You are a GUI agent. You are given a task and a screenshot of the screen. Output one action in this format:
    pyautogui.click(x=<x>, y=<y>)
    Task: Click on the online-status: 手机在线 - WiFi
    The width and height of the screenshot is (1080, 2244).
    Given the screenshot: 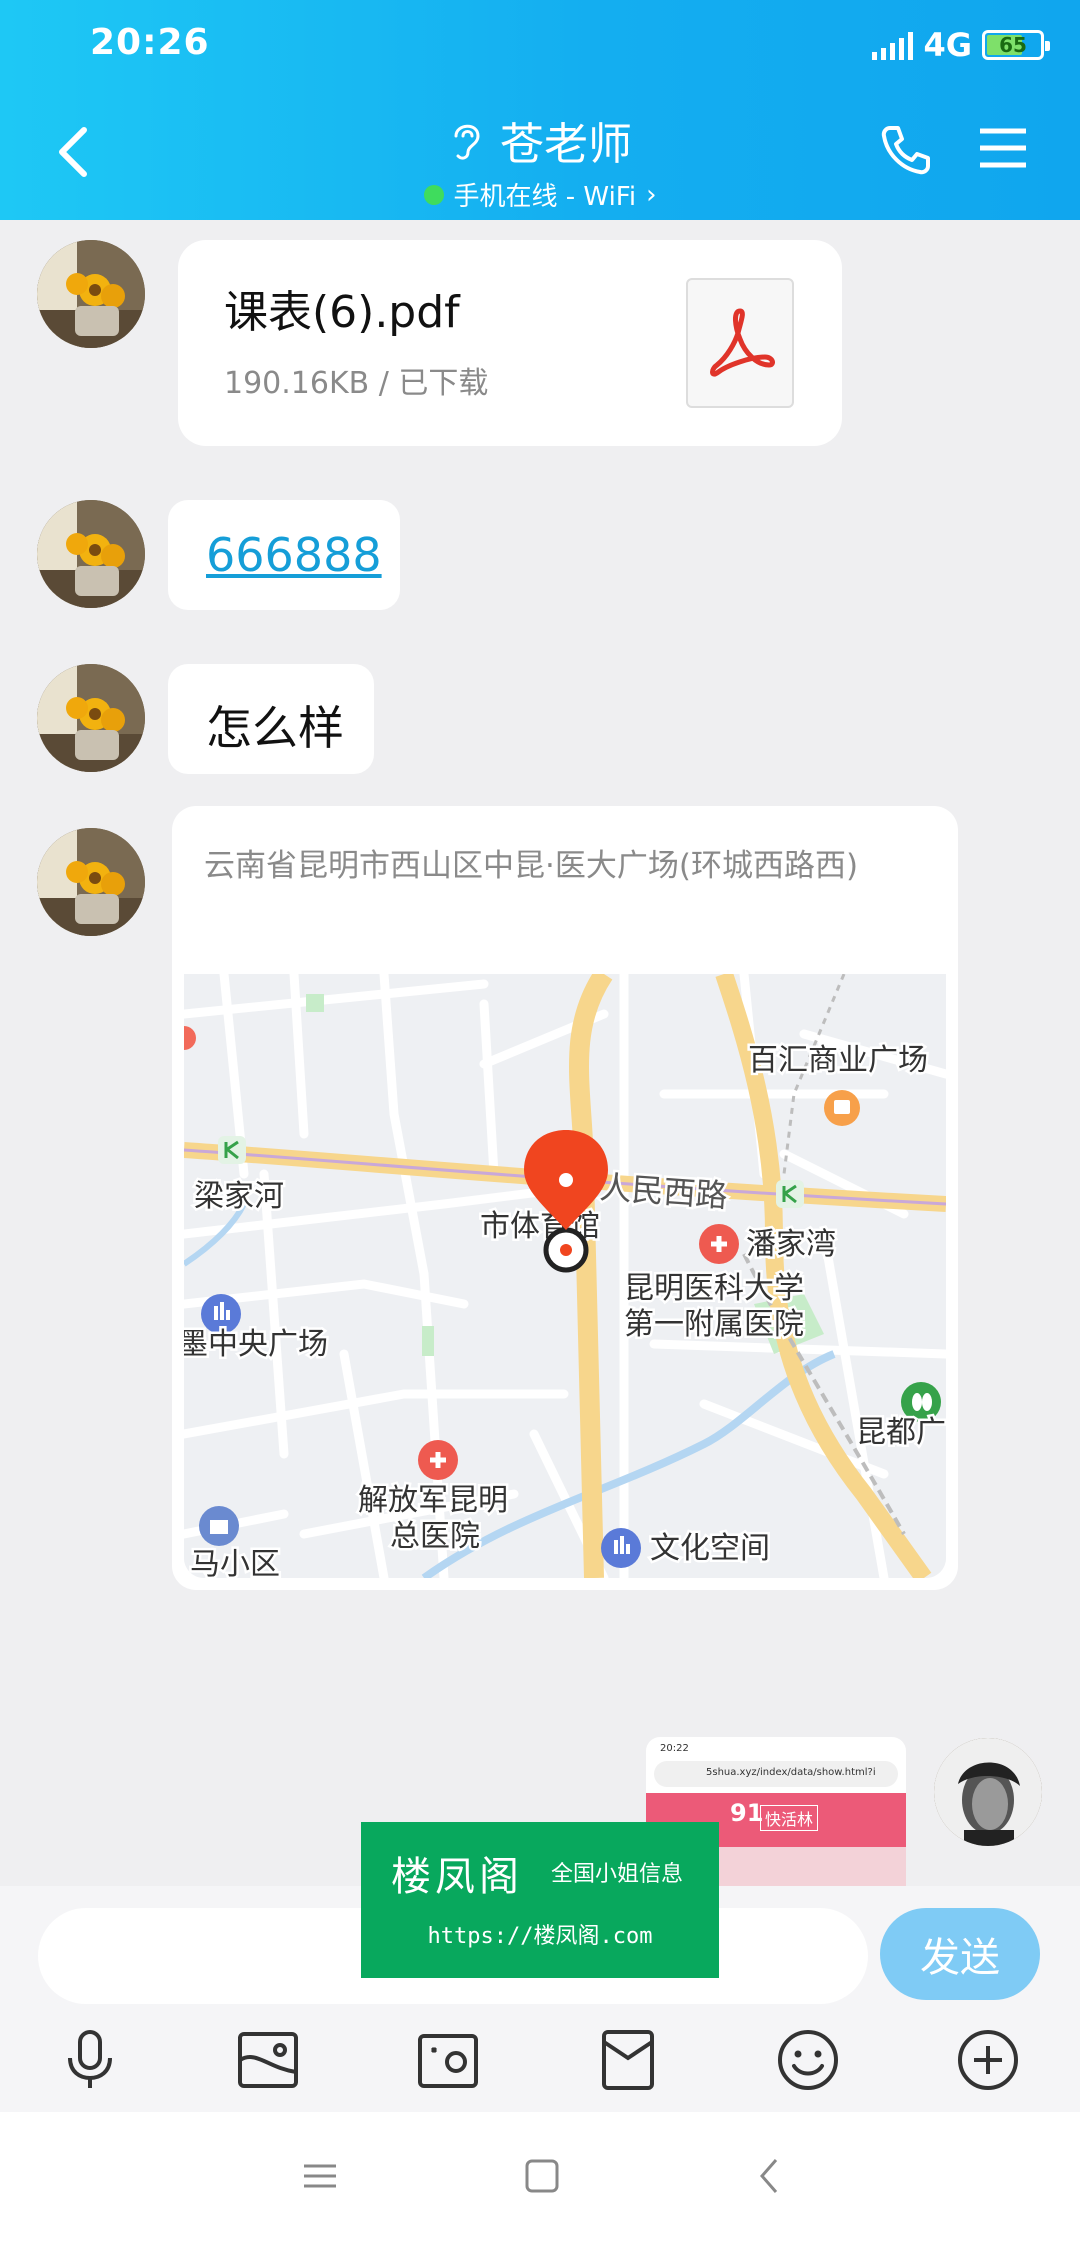 What is the action you would take?
    pyautogui.click(x=545, y=197)
    